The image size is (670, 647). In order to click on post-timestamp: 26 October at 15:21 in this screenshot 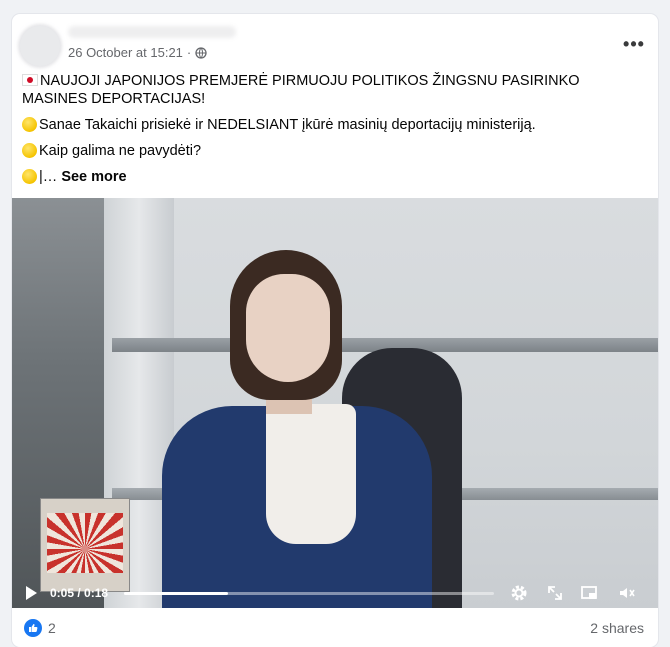, I will do `click(125, 52)`.